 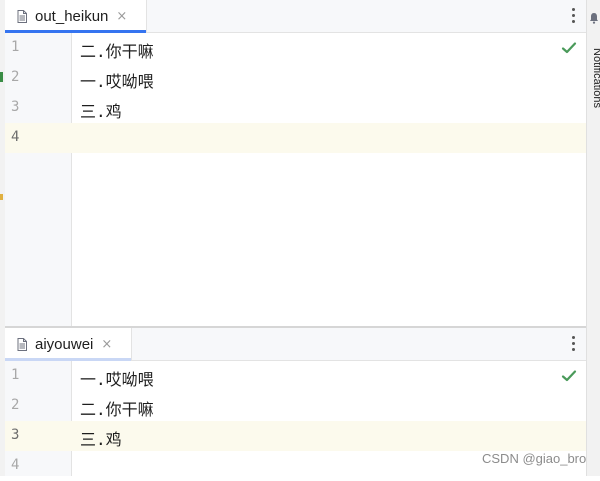 What do you see at coordinates (295, 48) in the screenshot?
I see `editor-line: 1 二.你干嘛` at bounding box center [295, 48].